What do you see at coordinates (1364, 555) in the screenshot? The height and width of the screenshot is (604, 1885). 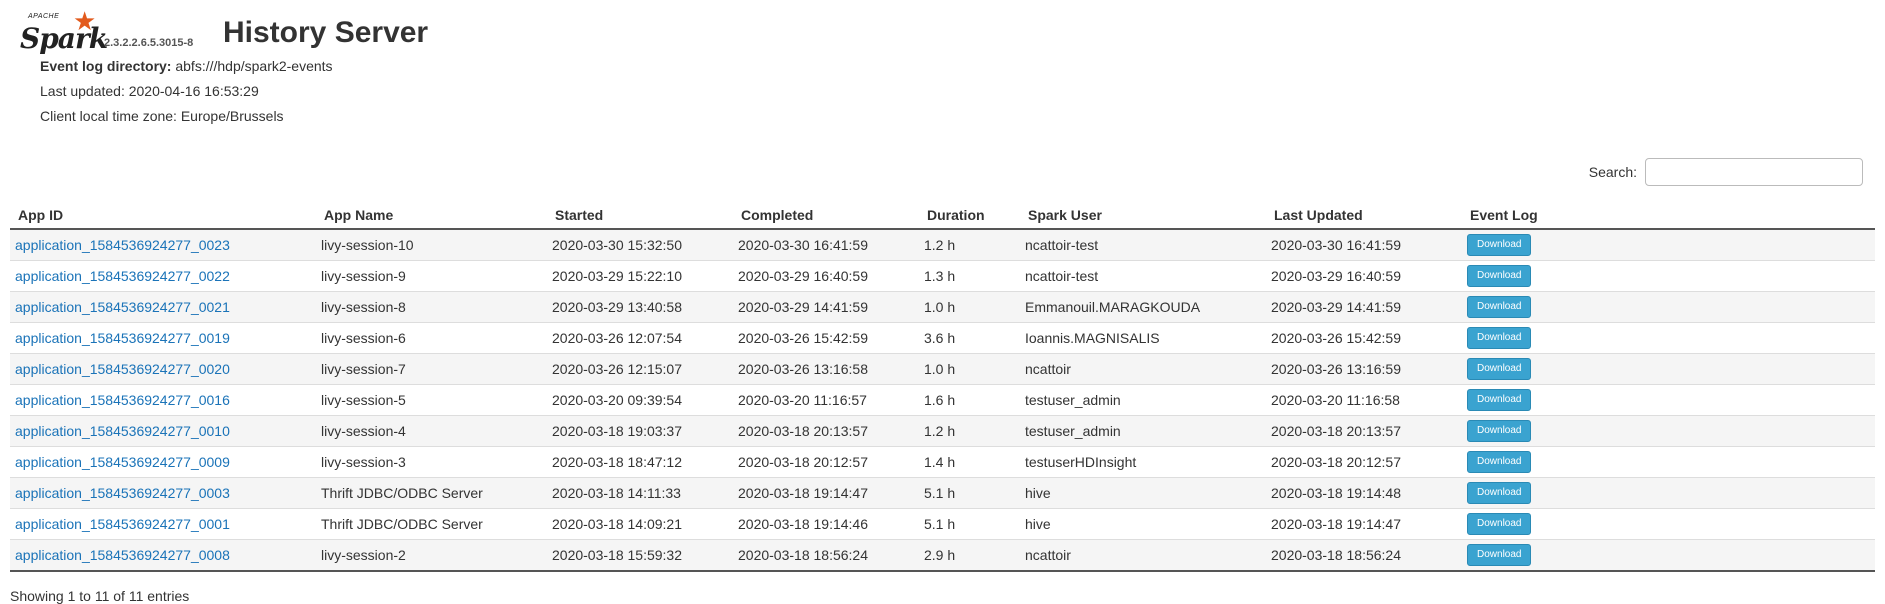 I see `last-updated-cell: 2020-03-18 18:56:24` at bounding box center [1364, 555].